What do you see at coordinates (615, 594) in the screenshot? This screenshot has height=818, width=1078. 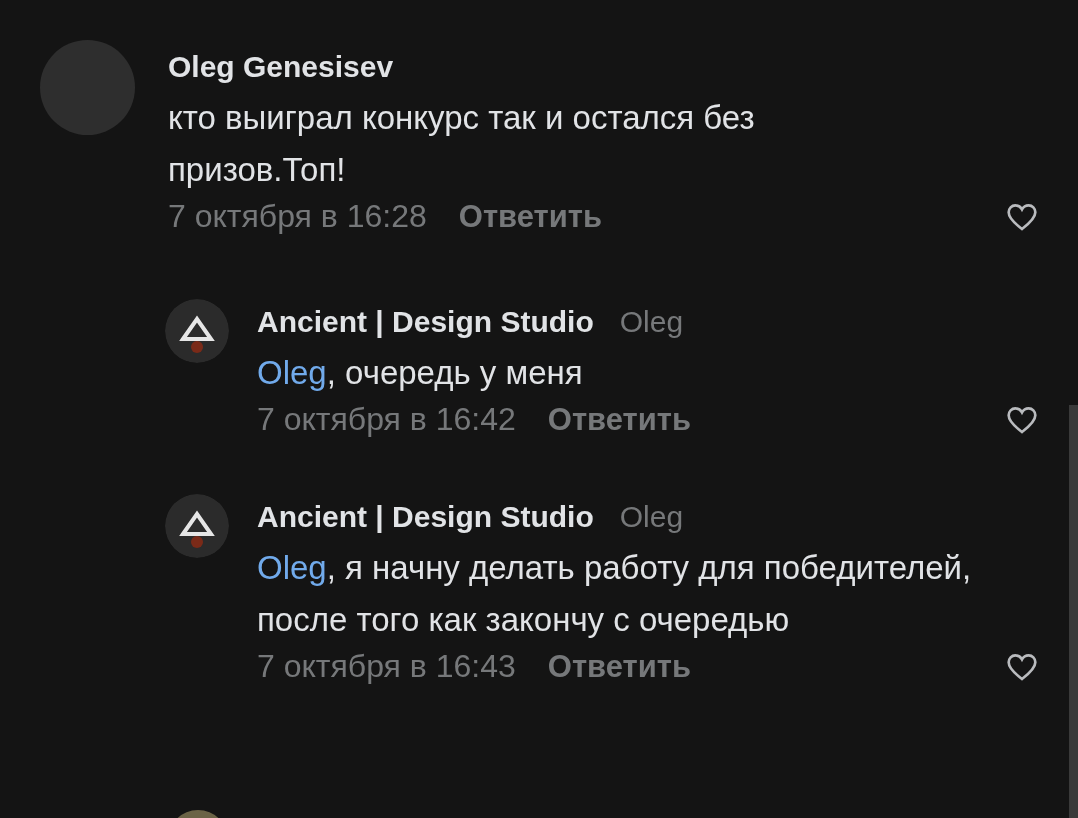 I see `comment-text: Oleg, я начну делать работу для победителей, после того как закончу с очередью` at bounding box center [615, 594].